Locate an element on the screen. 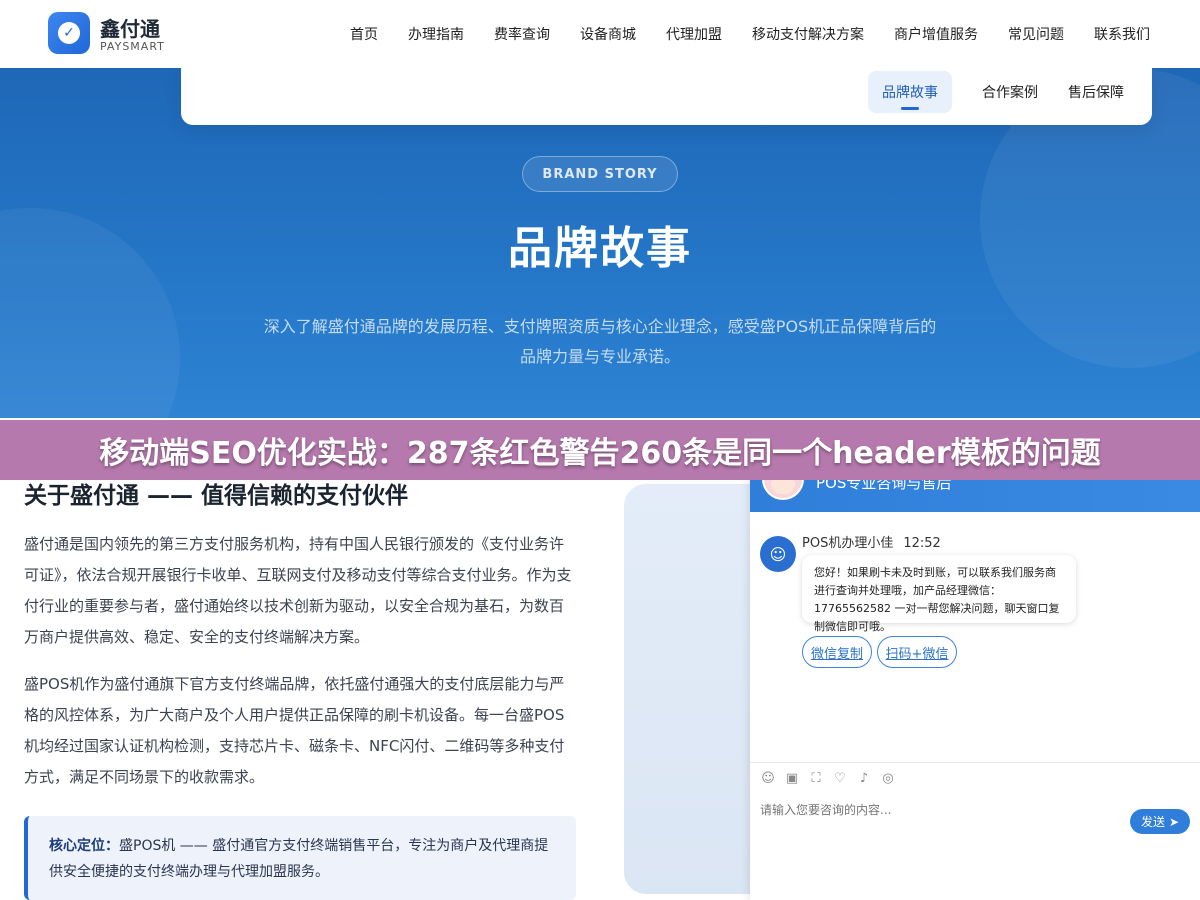  screenshot-icon: ⛶ is located at coordinates (816, 779).